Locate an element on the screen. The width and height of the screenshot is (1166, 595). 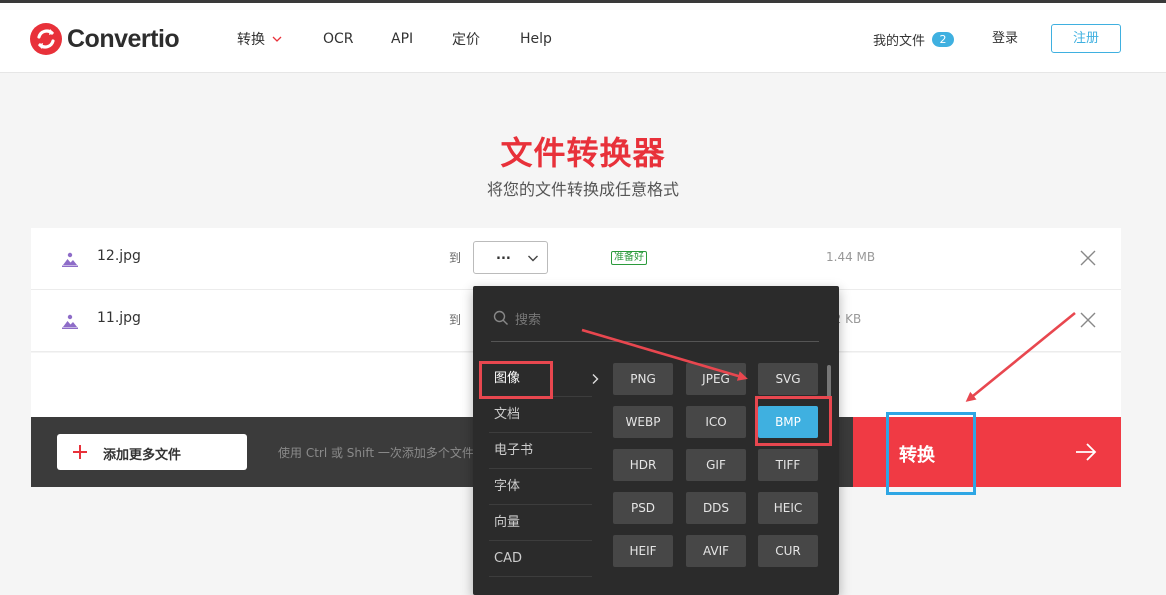
category-ebook: 电子书 is located at coordinates (540, 451).